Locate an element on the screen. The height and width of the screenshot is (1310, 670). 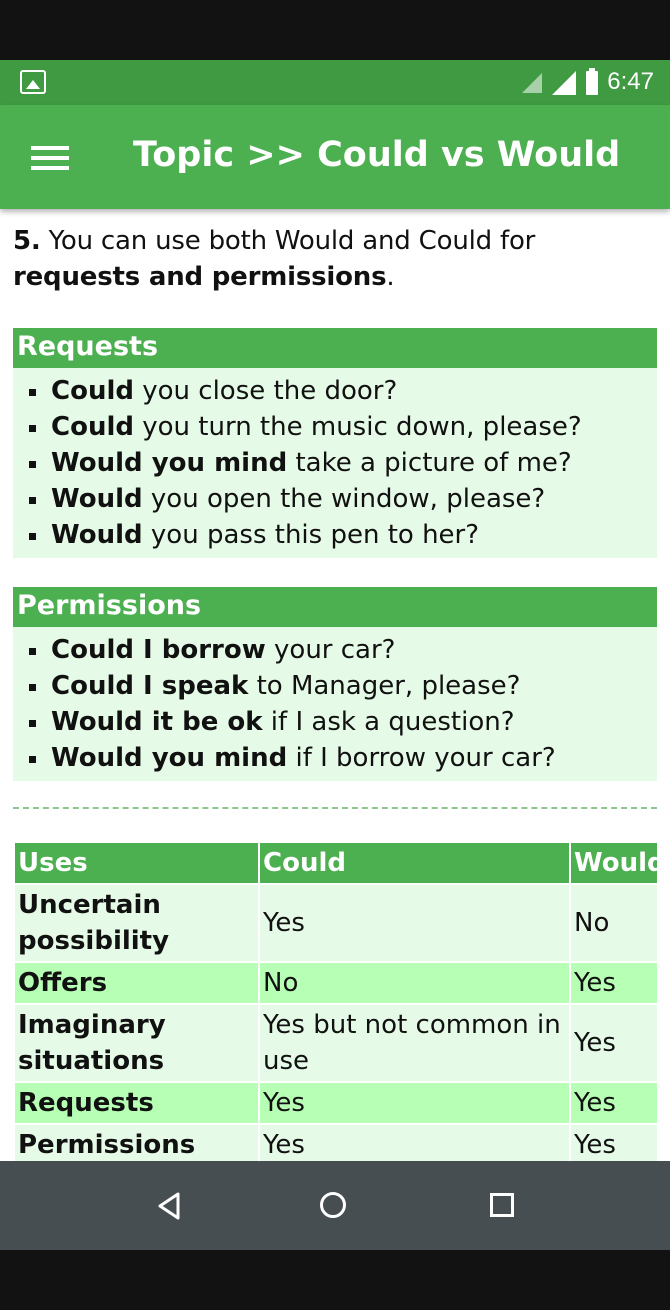
list-item: Could I borrow your car? is located at coordinates (335, 650).